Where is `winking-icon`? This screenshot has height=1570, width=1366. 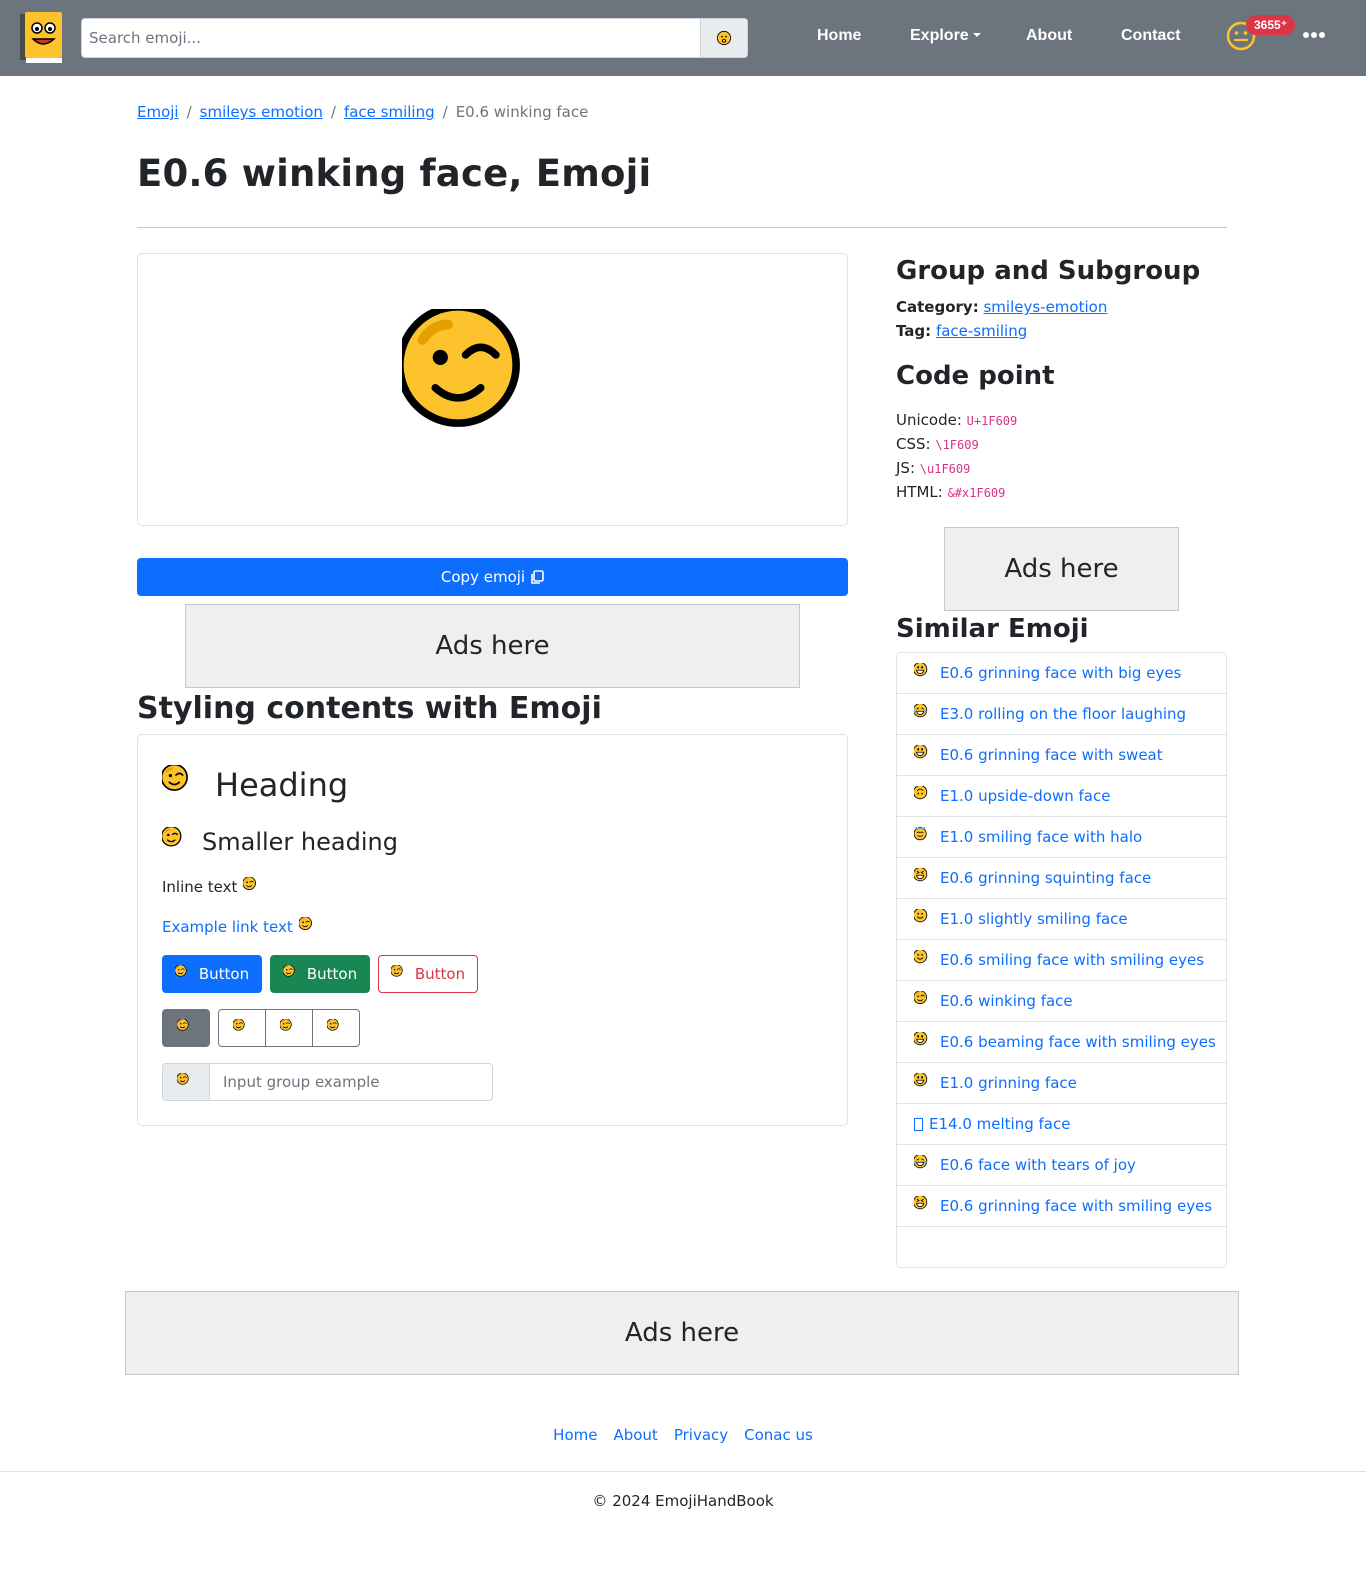 winking-icon is located at coordinates (924, 1001).